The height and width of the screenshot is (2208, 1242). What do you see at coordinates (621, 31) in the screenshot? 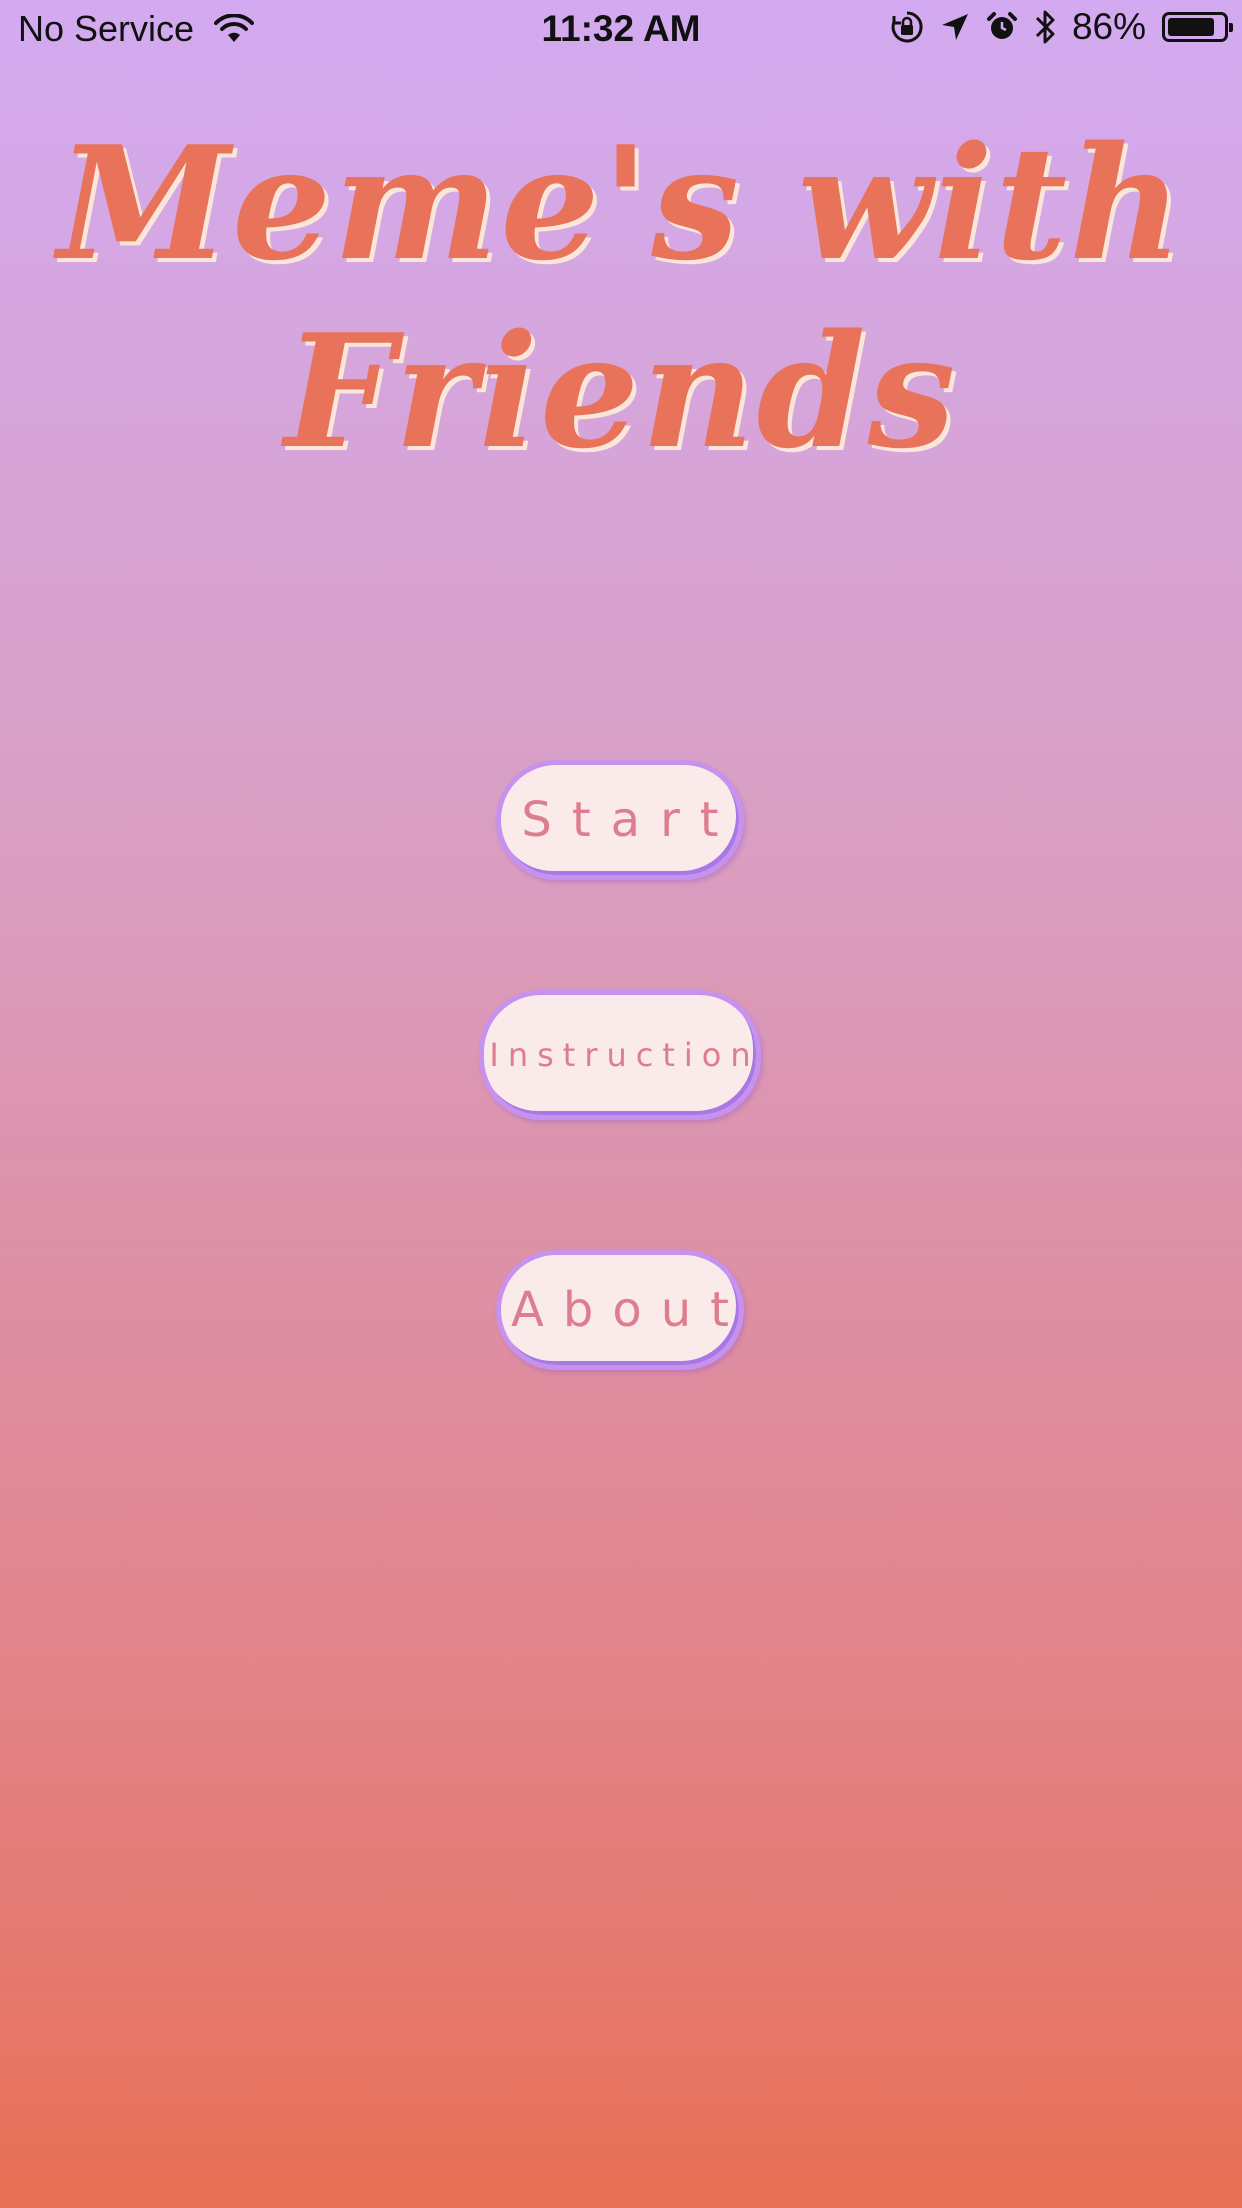
I see `status-bar: No Service 11:32 AM 86%` at bounding box center [621, 31].